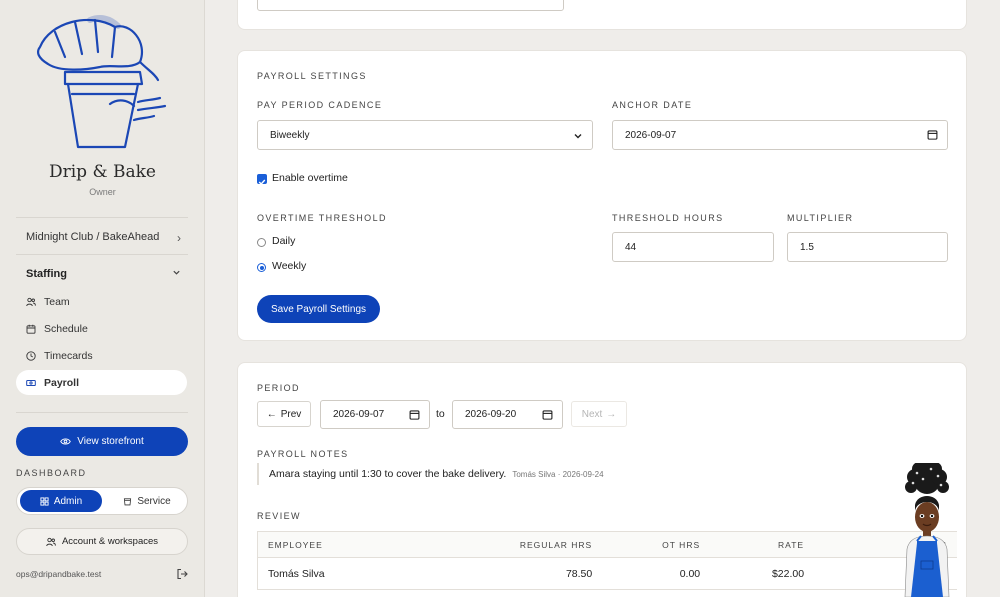 The width and height of the screenshot is (1000, 597). What do you see at coordinates (279, 516) in the screenshot?
I see `review-label: REVIEW` at bounding box center [279, 516].